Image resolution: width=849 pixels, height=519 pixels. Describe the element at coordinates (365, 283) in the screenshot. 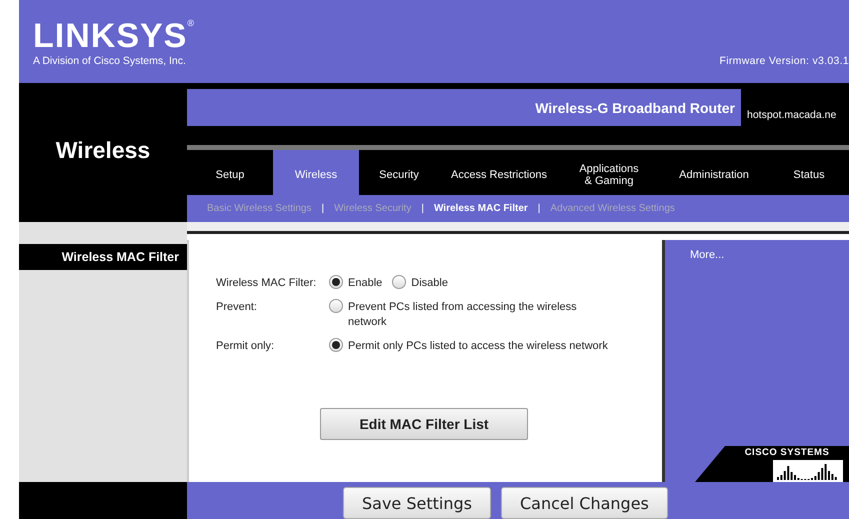

I see `radio-label: Enable` at that location.